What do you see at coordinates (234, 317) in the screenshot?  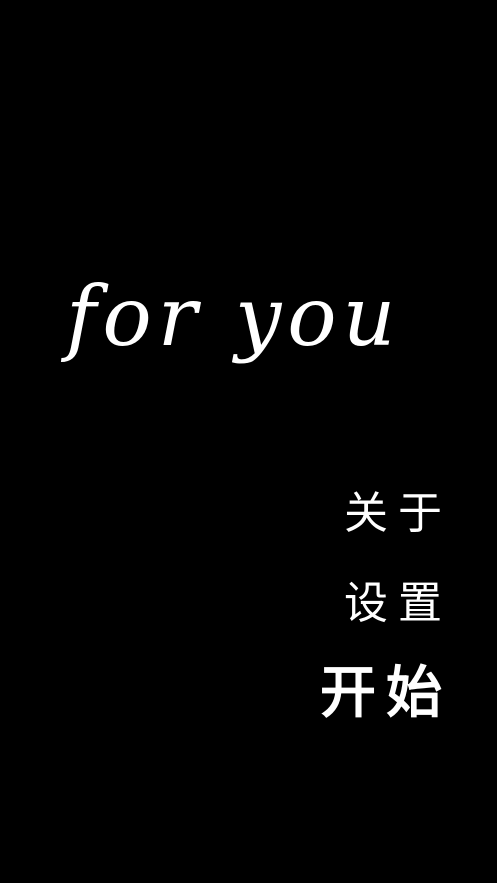 I see `app-title: for you` at bounding box center [234, 317].